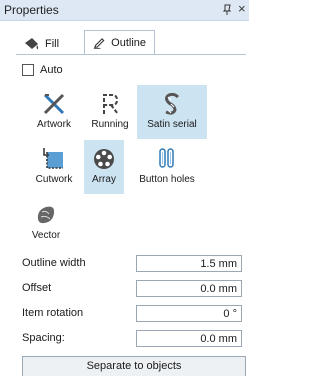 The width and height of the screenshot is (320, 376). I want to click on auto-checkbox: Auto, so click(42, 70).